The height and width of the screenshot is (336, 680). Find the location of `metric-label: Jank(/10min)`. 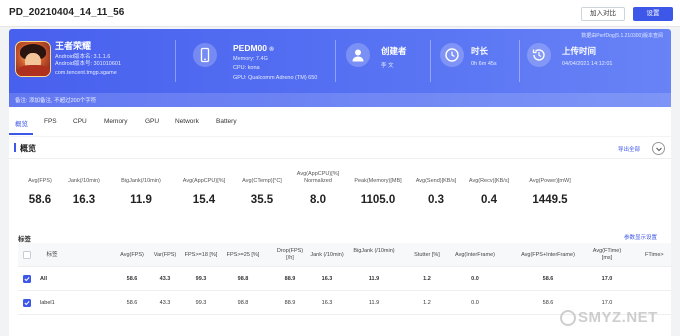

metric-label: Jank(/10min) is located at coordinates (84, 181).